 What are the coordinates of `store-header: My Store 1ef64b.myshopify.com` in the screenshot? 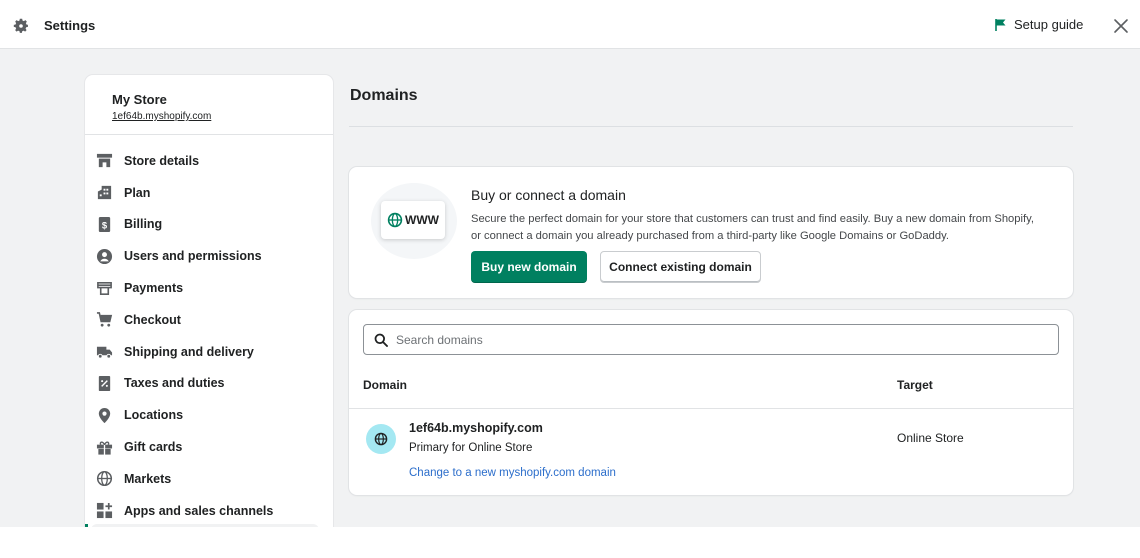 It's located at (209, 105).